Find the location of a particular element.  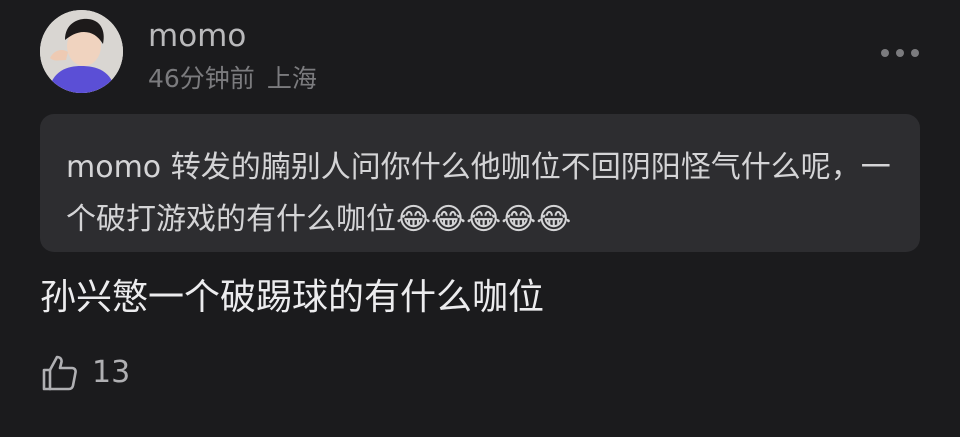

like-count: 13 is located at coordinates (111, 372).